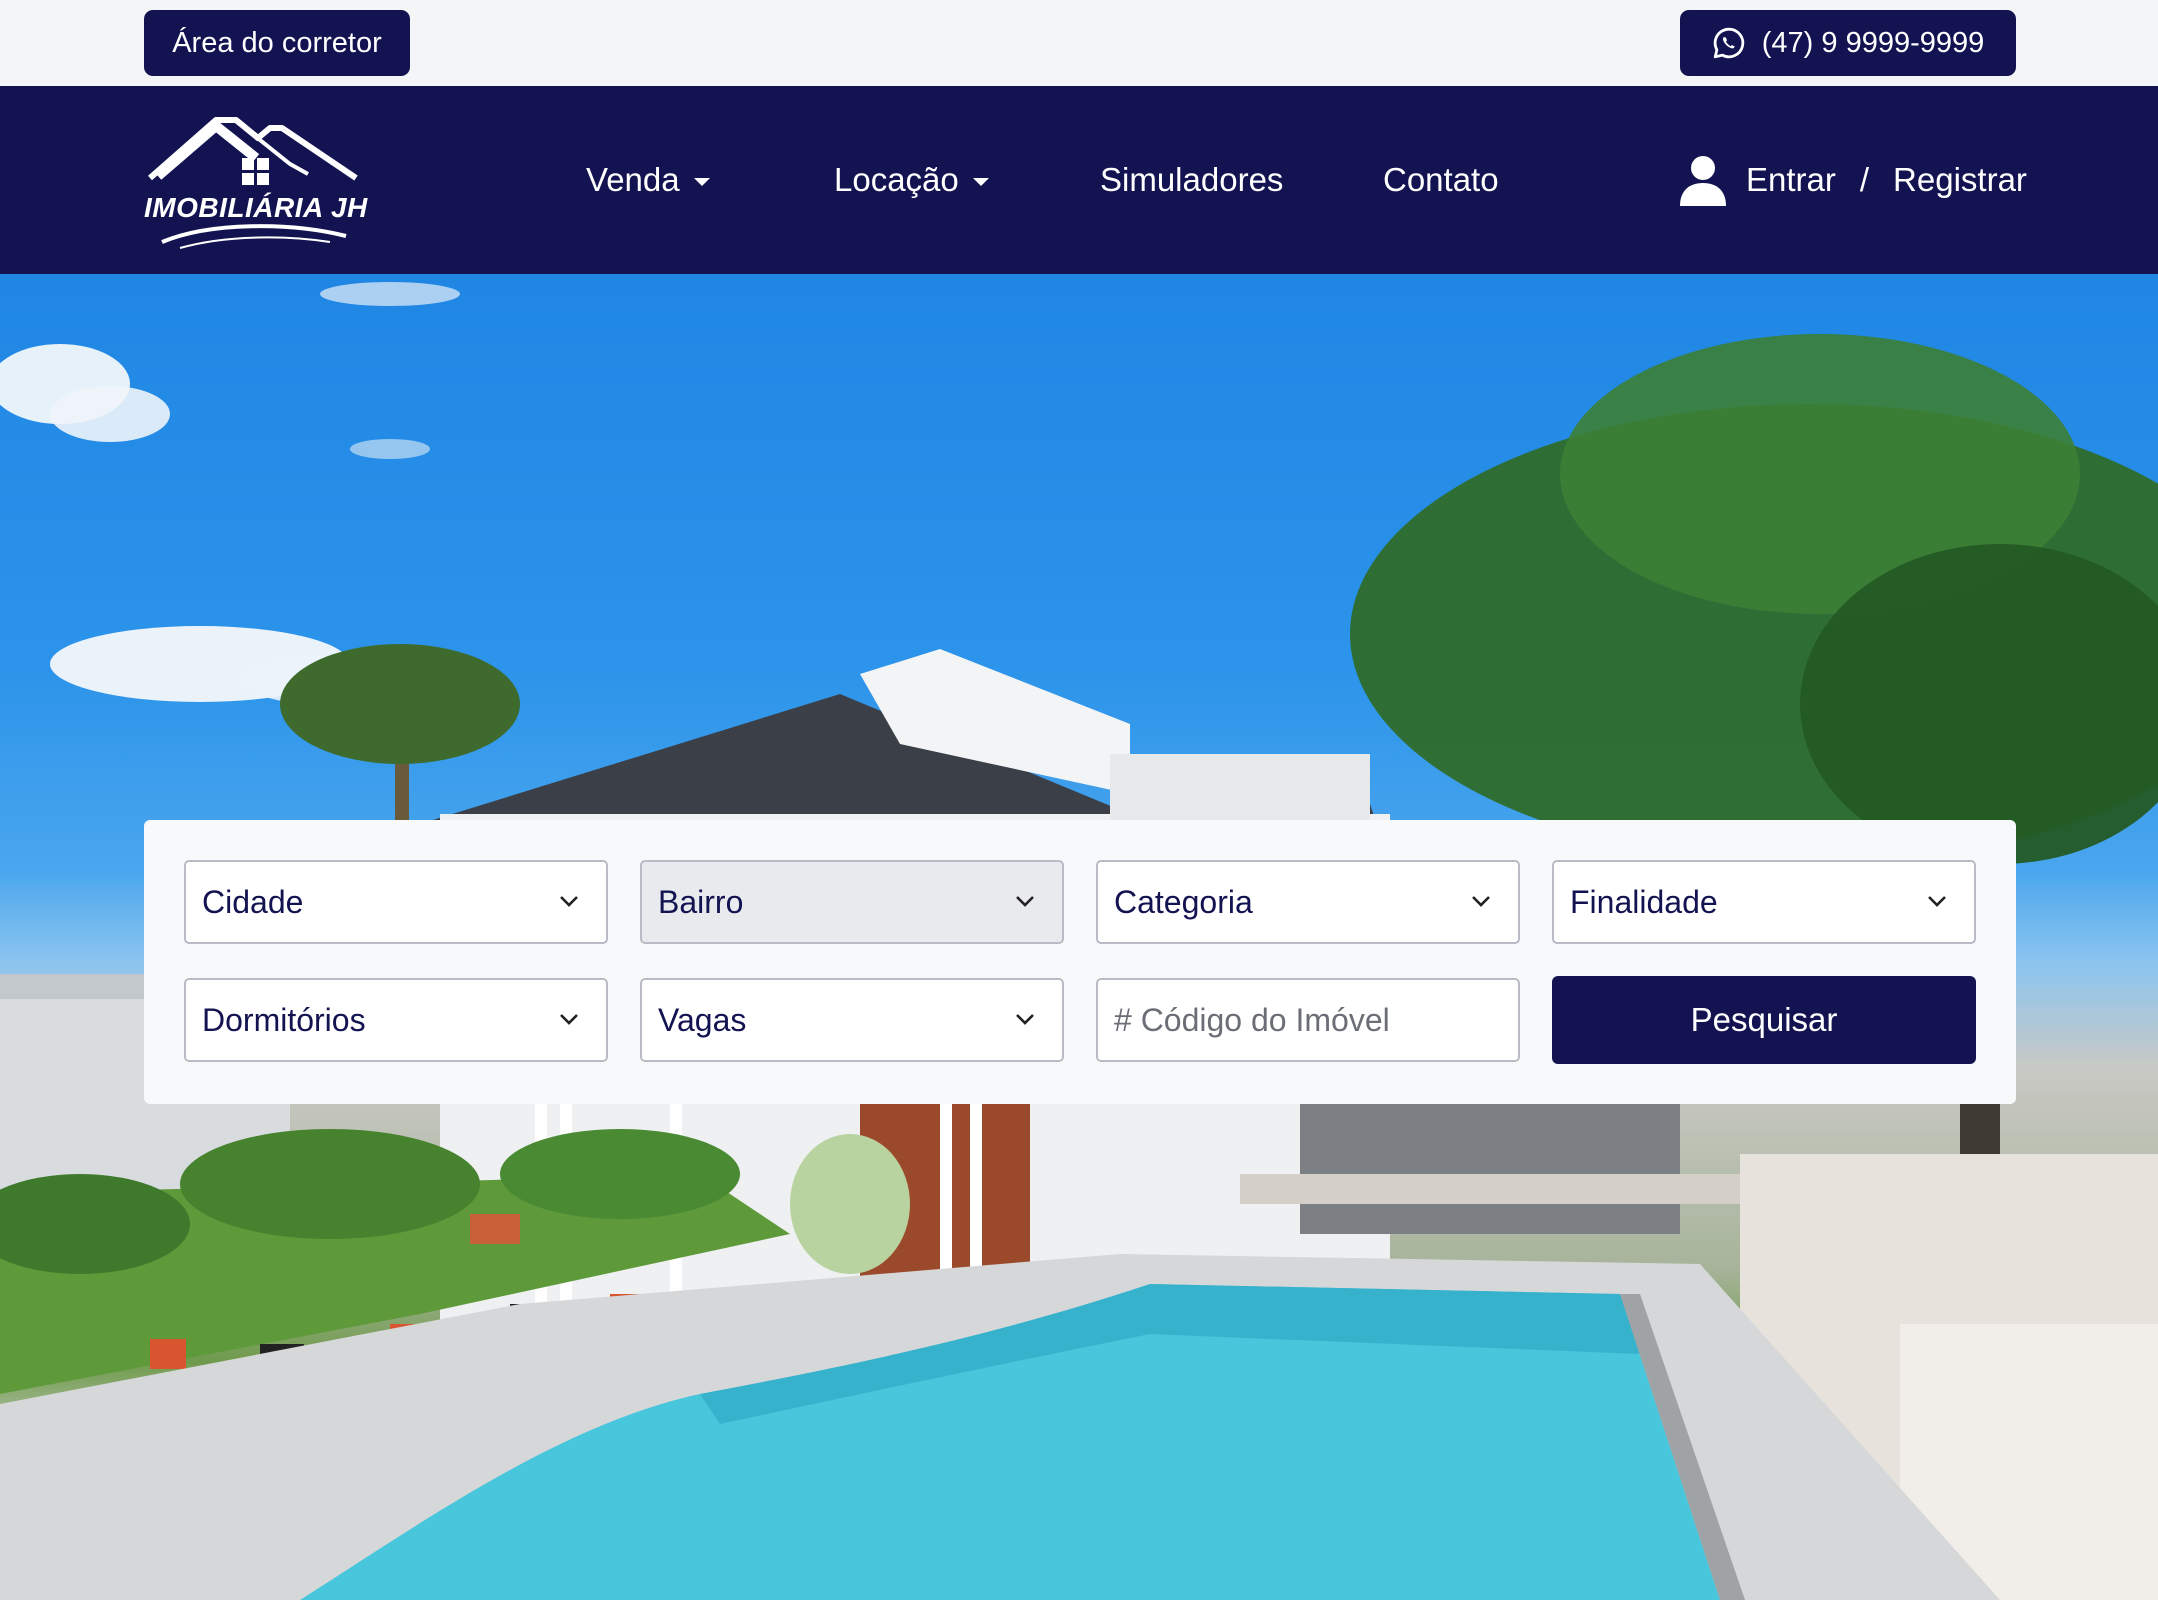  What do you see at coordinates (284, 1019) in the screenshot?
I see `bedrooms-select-label: Dormitórios` at bounding box center [284, 1019].